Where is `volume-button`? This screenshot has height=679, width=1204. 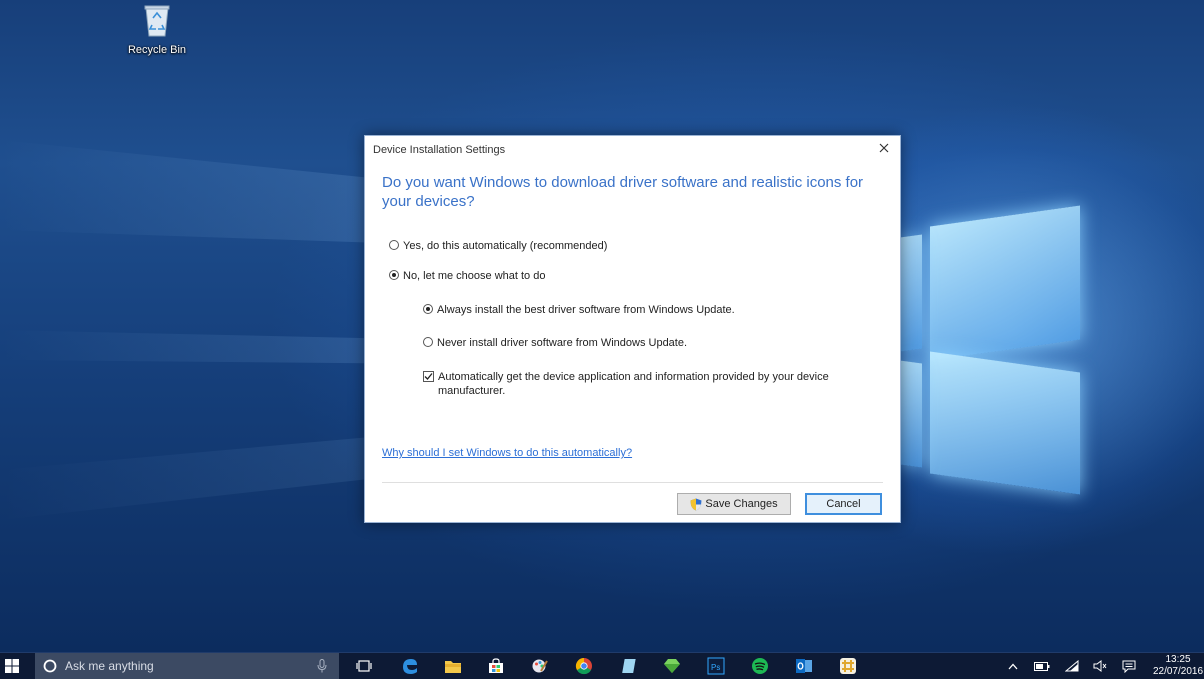 volume-button is located at coordinates (1100, 666).